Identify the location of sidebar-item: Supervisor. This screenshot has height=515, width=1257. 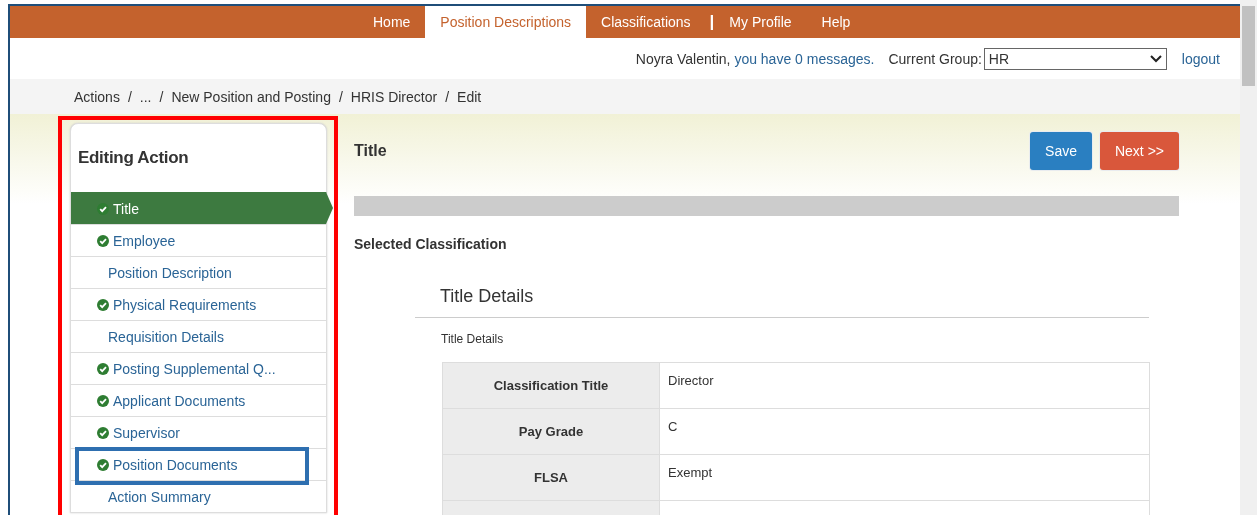
(198, 432).